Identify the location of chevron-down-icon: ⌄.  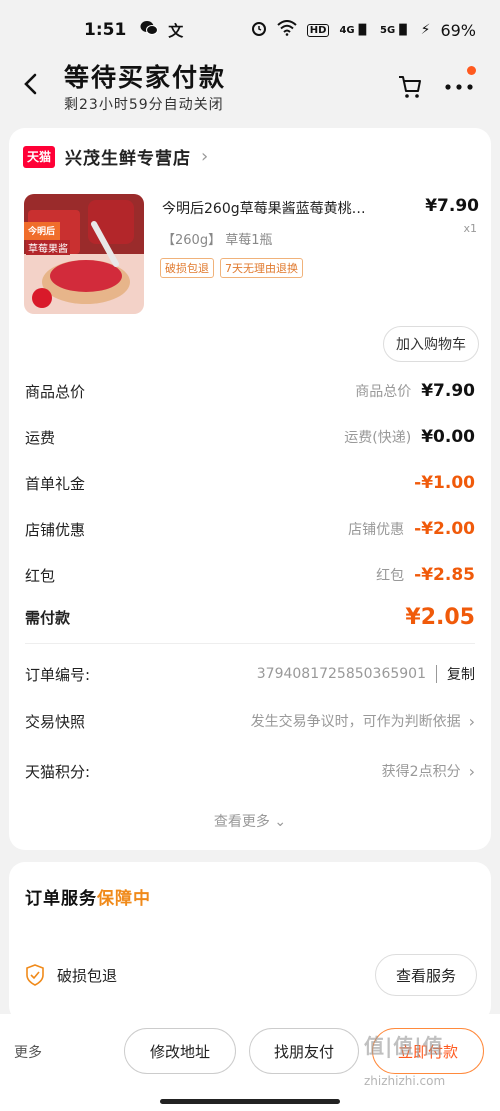
(280, 822).